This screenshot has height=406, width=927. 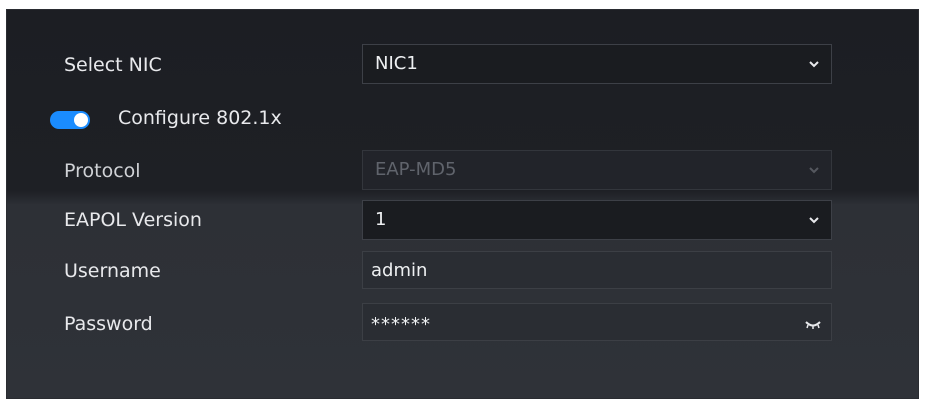 What do you see at coordinates (597, 322) in the screenshot?
I see `password-input: ******` at bounding box center [597, 322].